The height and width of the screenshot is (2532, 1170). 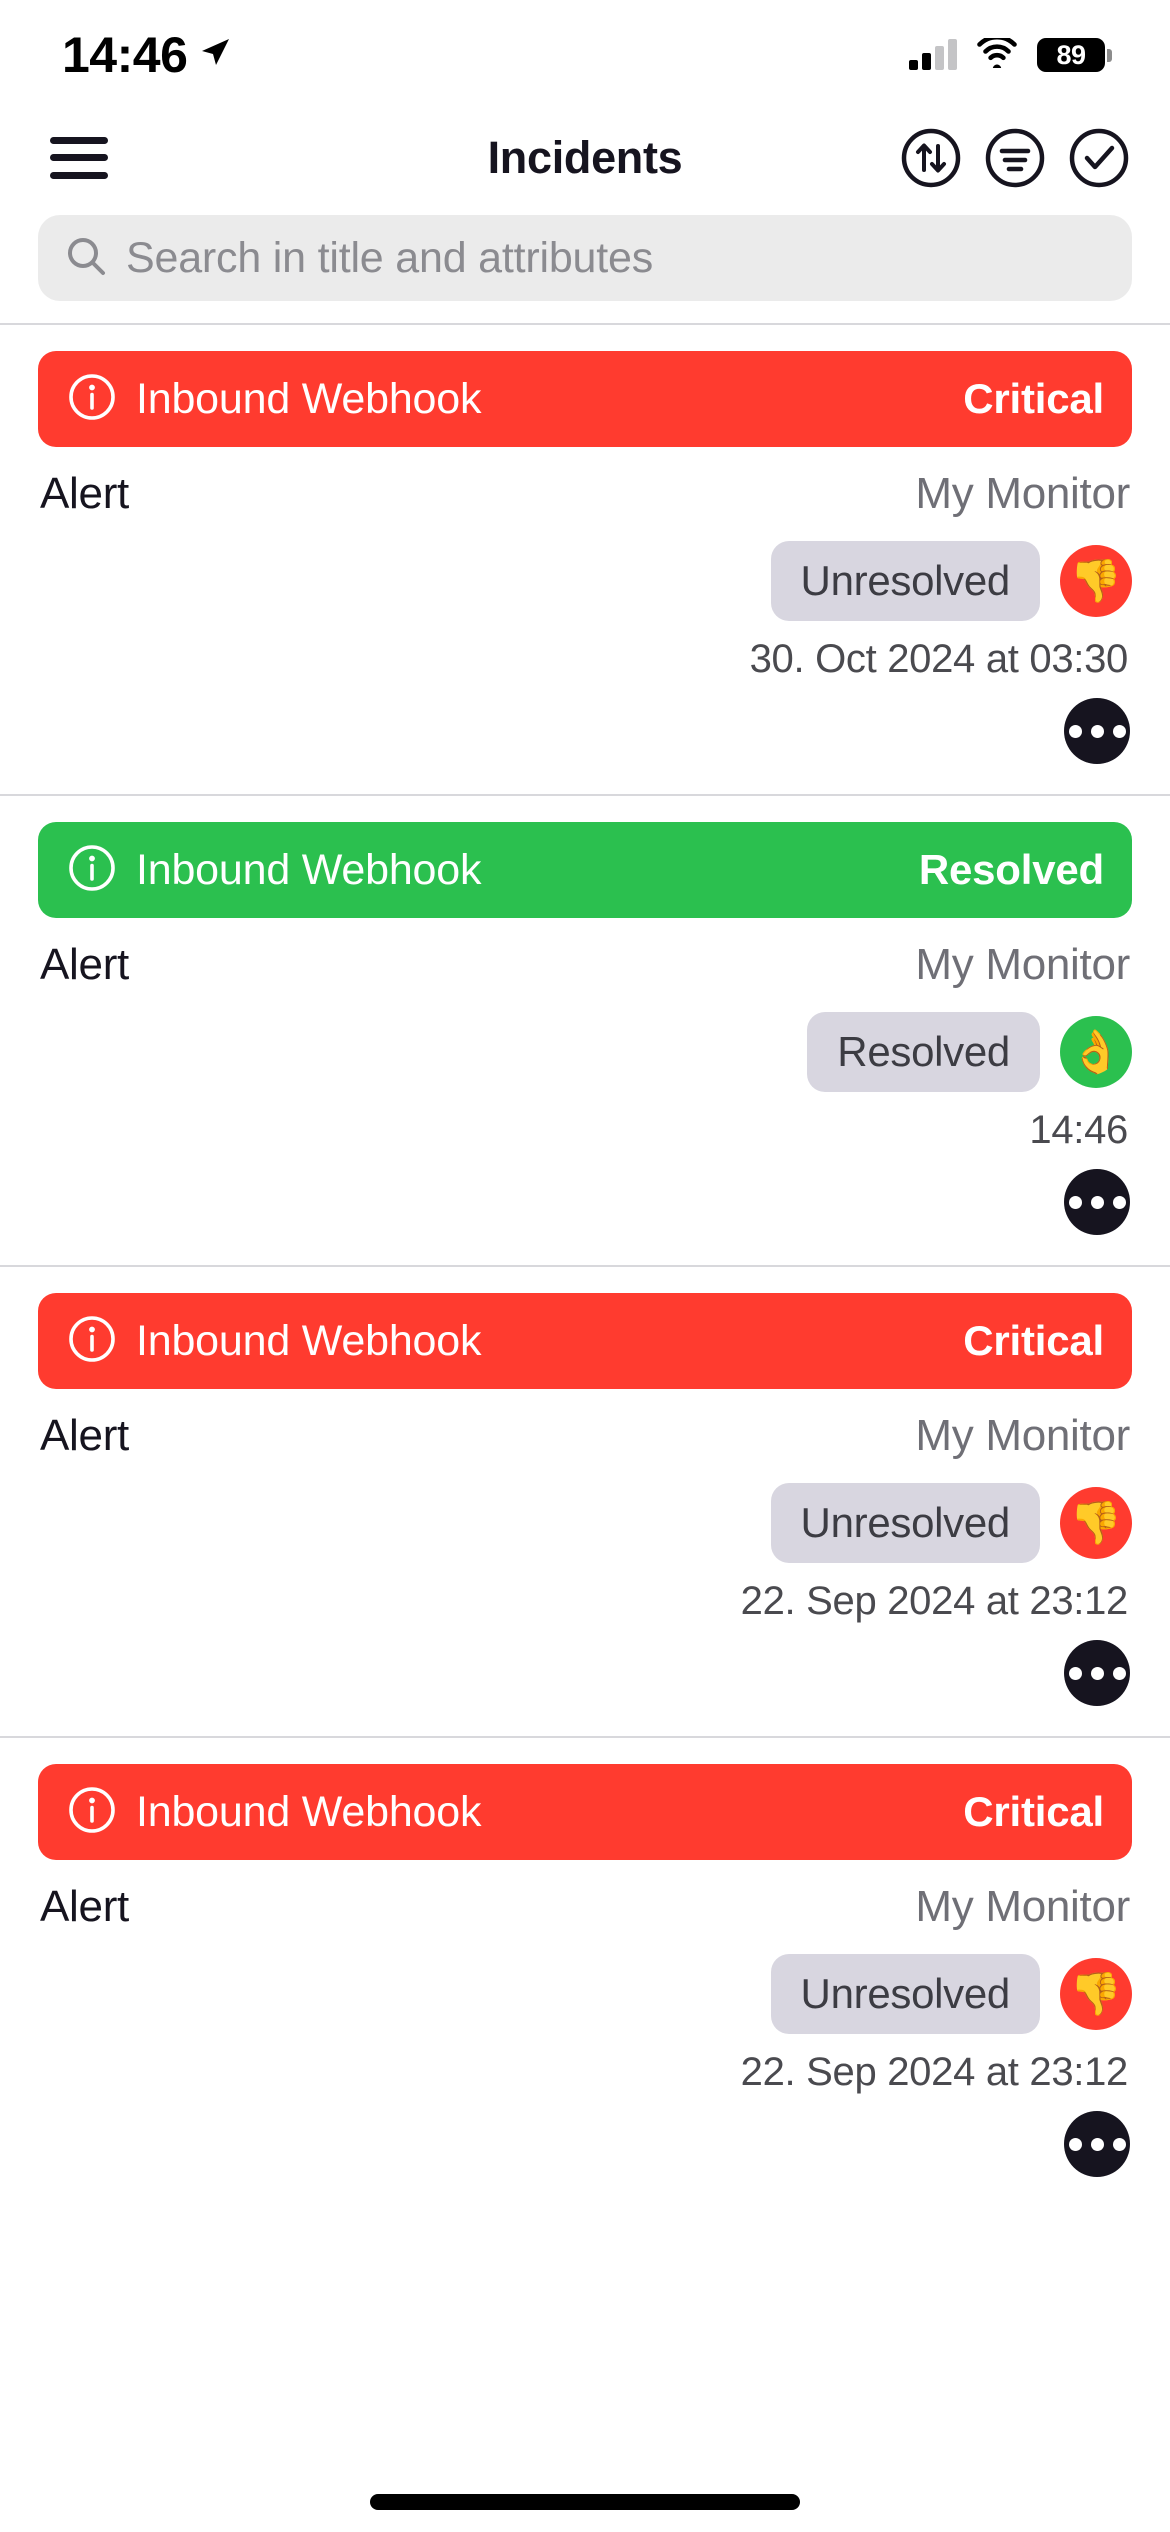 What do you see at coordinates (997, 53) in the screenshot?
I see `wifi-icon` at bounding box center [997, 53].